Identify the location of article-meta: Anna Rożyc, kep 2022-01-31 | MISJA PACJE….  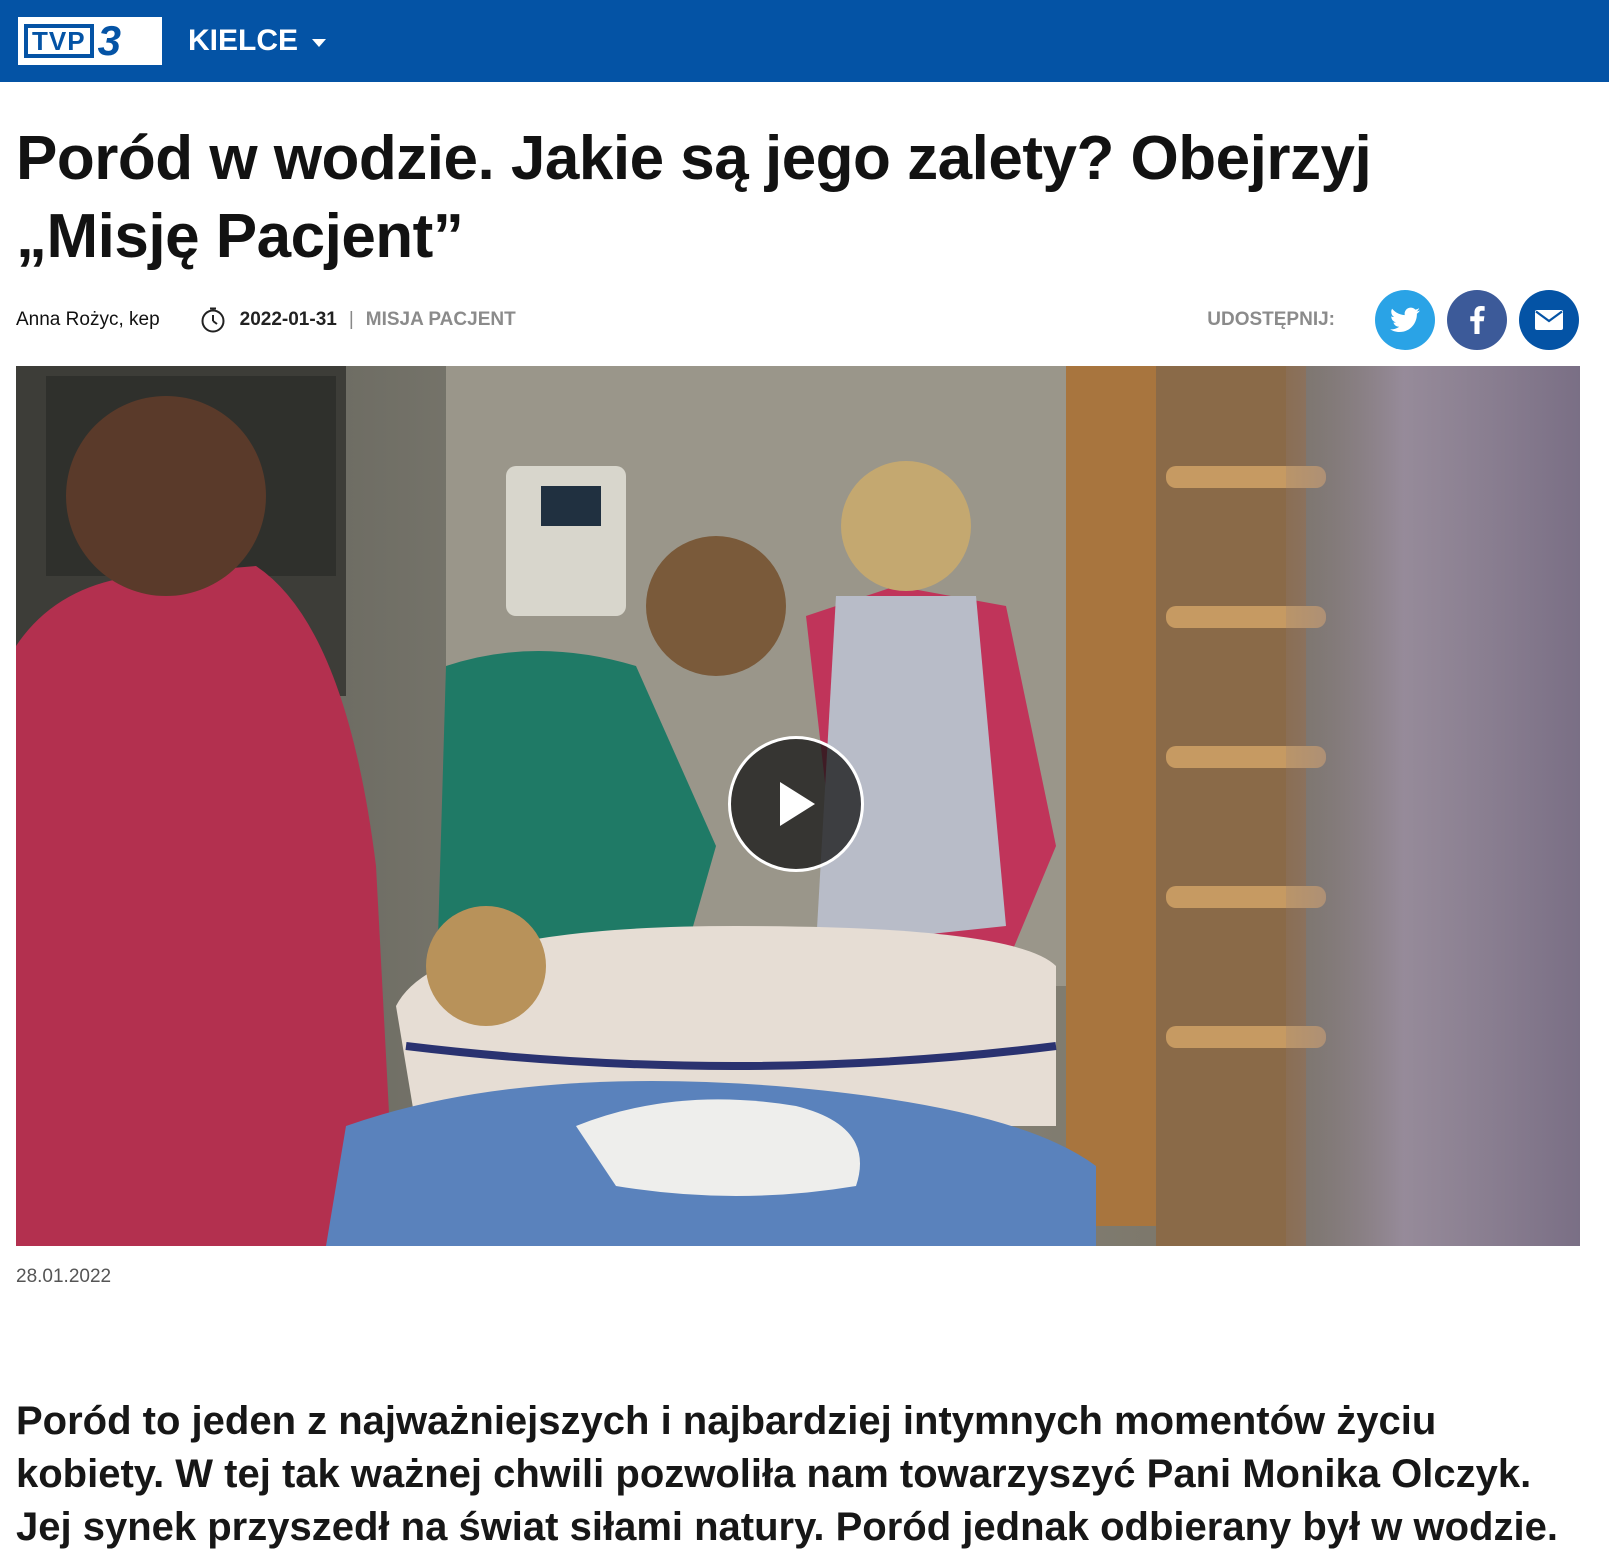
(797, 320).